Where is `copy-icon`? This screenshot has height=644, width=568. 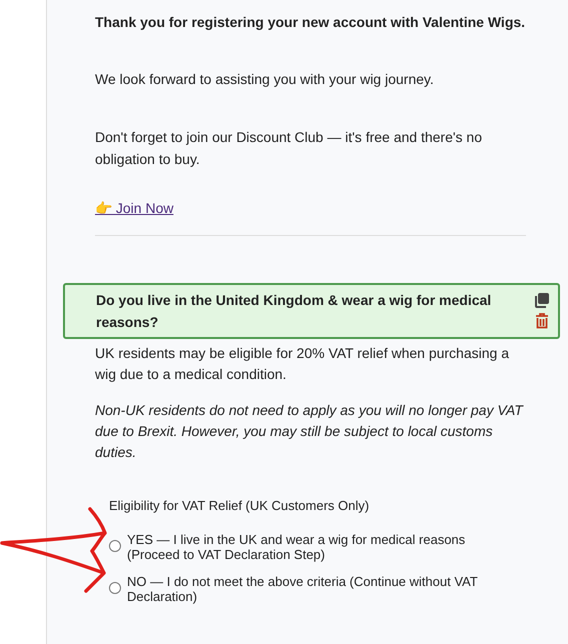 copy-icon is located at coordinates (541, 300).